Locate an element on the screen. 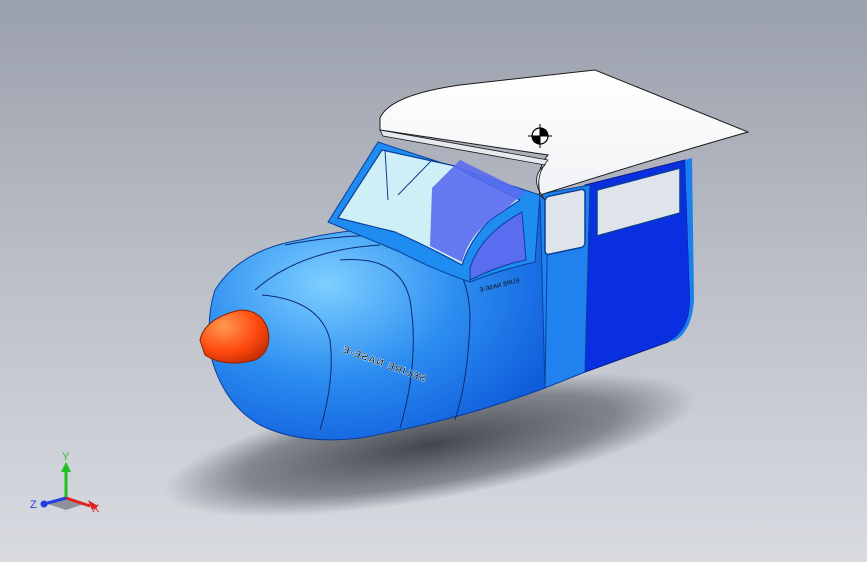  x-axis-label: X is located at coordinates (96, 509).